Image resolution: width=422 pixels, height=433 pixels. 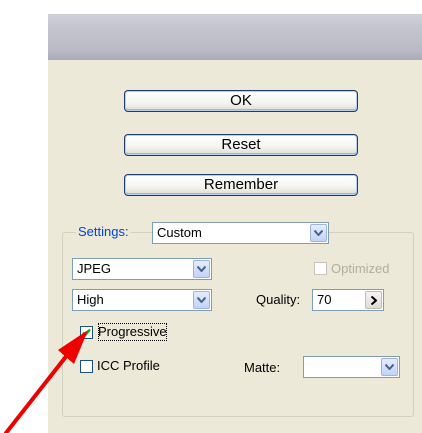 I want to click on annotation-arrow-icon, so click(x=46, y=381).